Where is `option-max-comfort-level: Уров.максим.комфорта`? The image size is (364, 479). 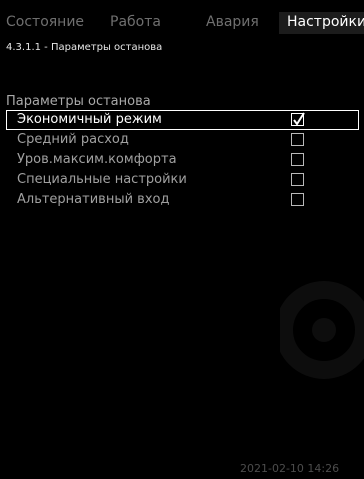 option-max-comfort-level: Уров.максим.комфорта is located at coordinates (185, 160).